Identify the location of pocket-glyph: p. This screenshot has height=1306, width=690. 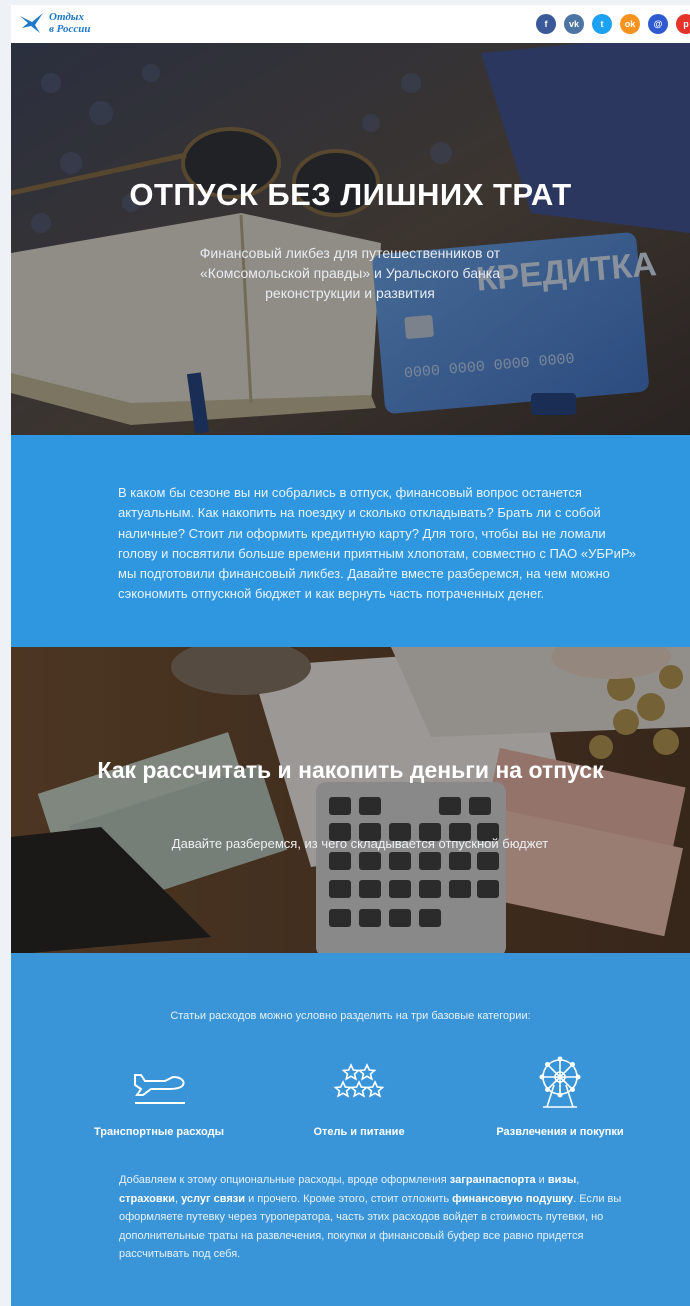
(686, 24).